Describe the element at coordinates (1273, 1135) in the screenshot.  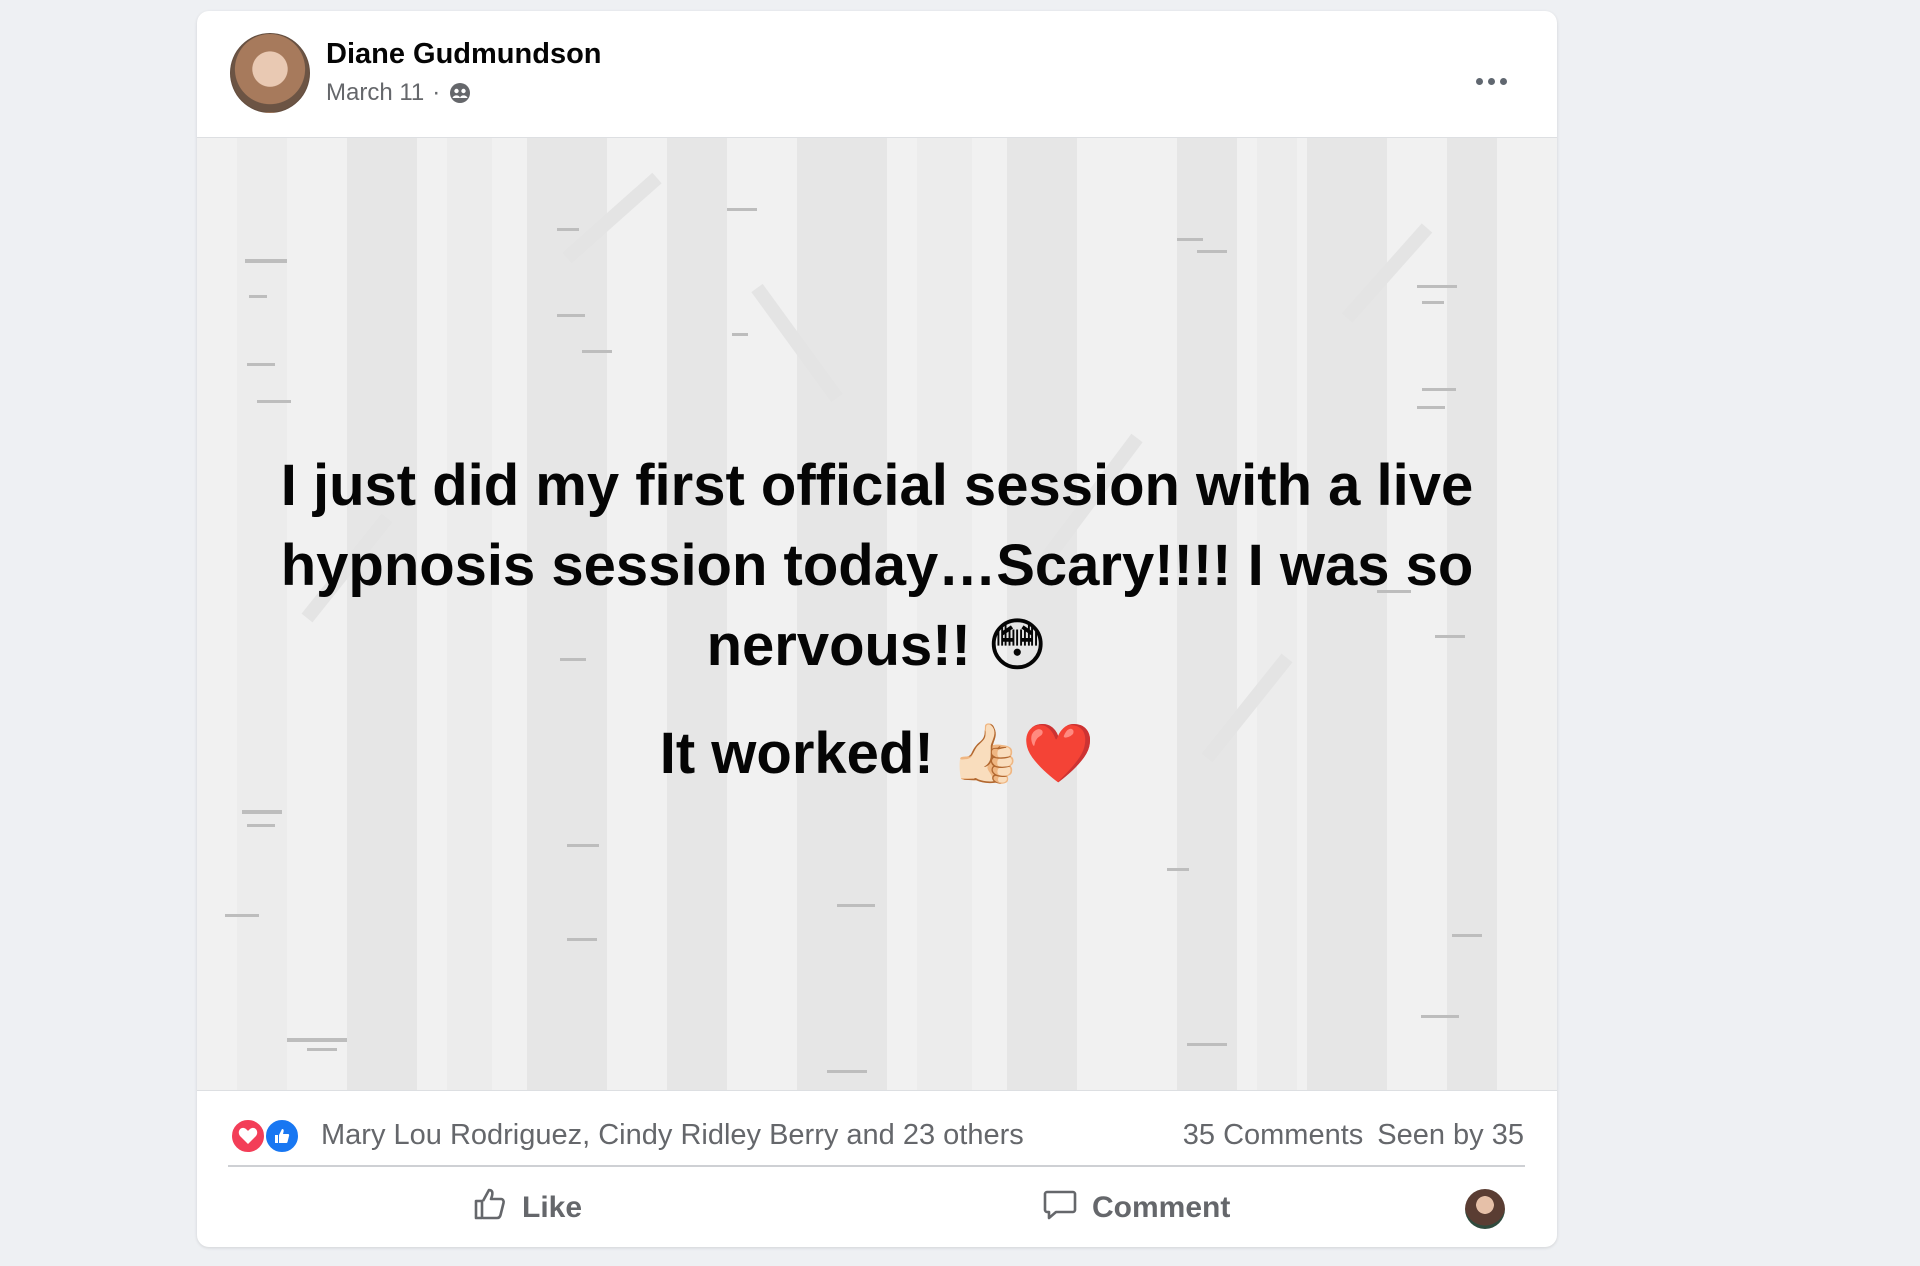
I see `comments-count-link: 35 Comments` at that location.